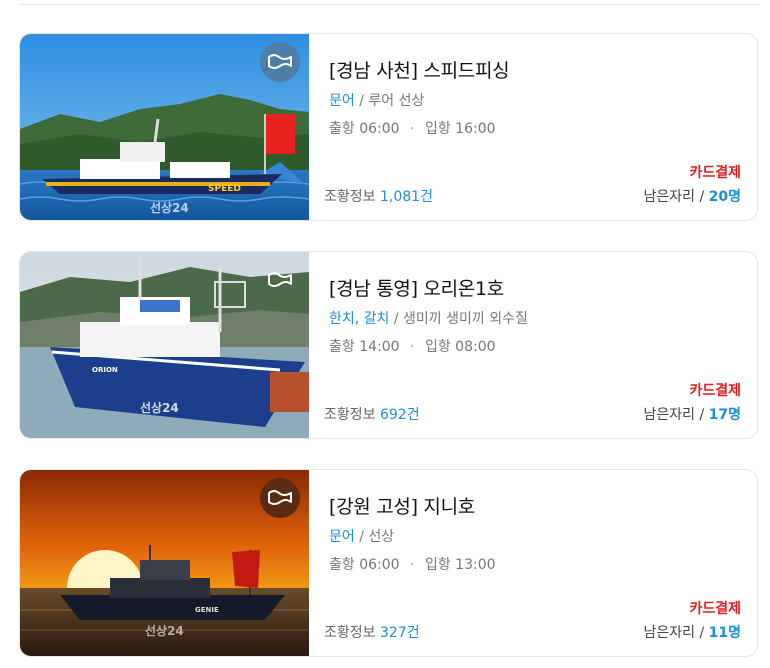 The image size is (770, 668). I want to click on boat-photo: GENIE 선상24, so click(164, 563).